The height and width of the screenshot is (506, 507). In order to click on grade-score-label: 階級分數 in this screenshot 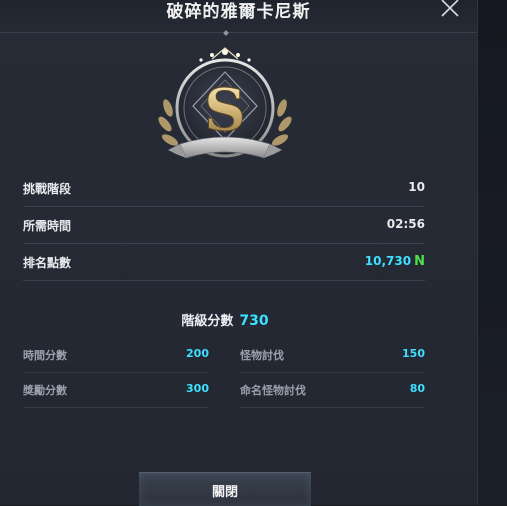, I will do `click(207, 321)`.